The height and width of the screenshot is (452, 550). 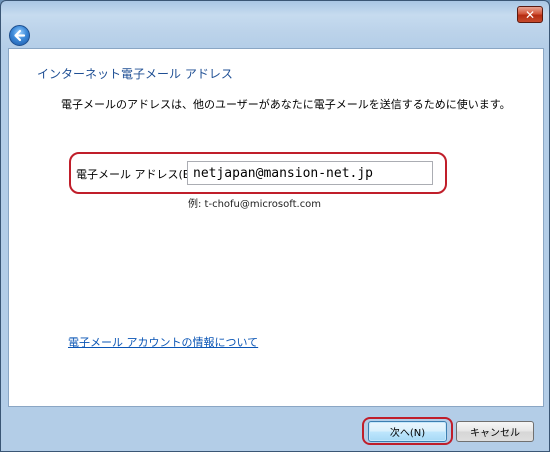 I want to click on email-field-highlight: 電子メール アドレス(E):, so click(x=258, y=173).